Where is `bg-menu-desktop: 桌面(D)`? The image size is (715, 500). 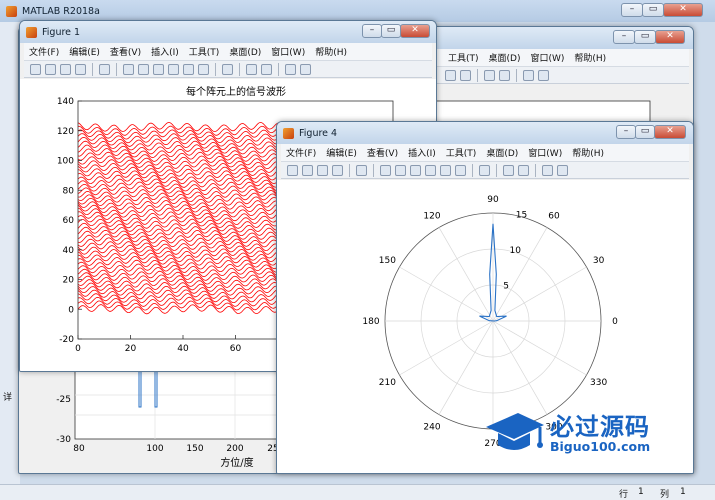
bg-menu-desktop: 桌面(D) is located at coordinates (505, 57).